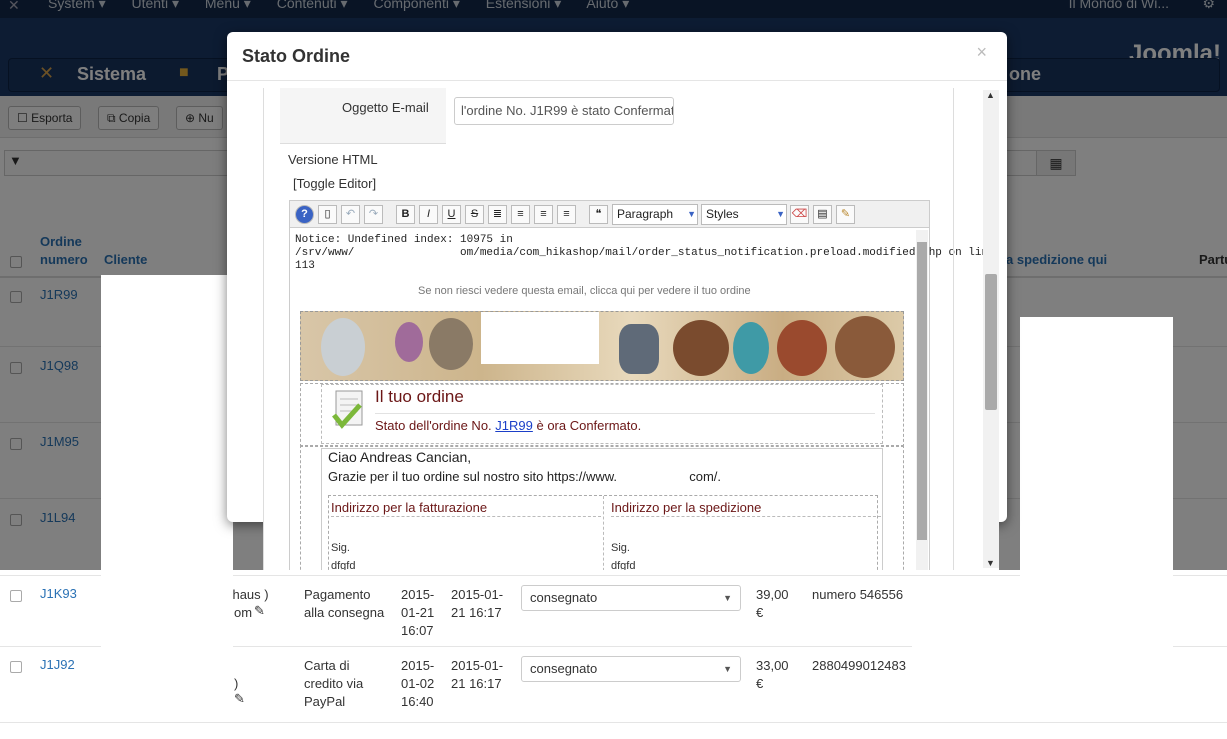 Image resolution: width=1227 pixels, height=739 pixels. What do you see at coordinates (845, 214) in the screenshot?
I see `cleanup-brush-icon: ✎` at bounding box center [845, 214].